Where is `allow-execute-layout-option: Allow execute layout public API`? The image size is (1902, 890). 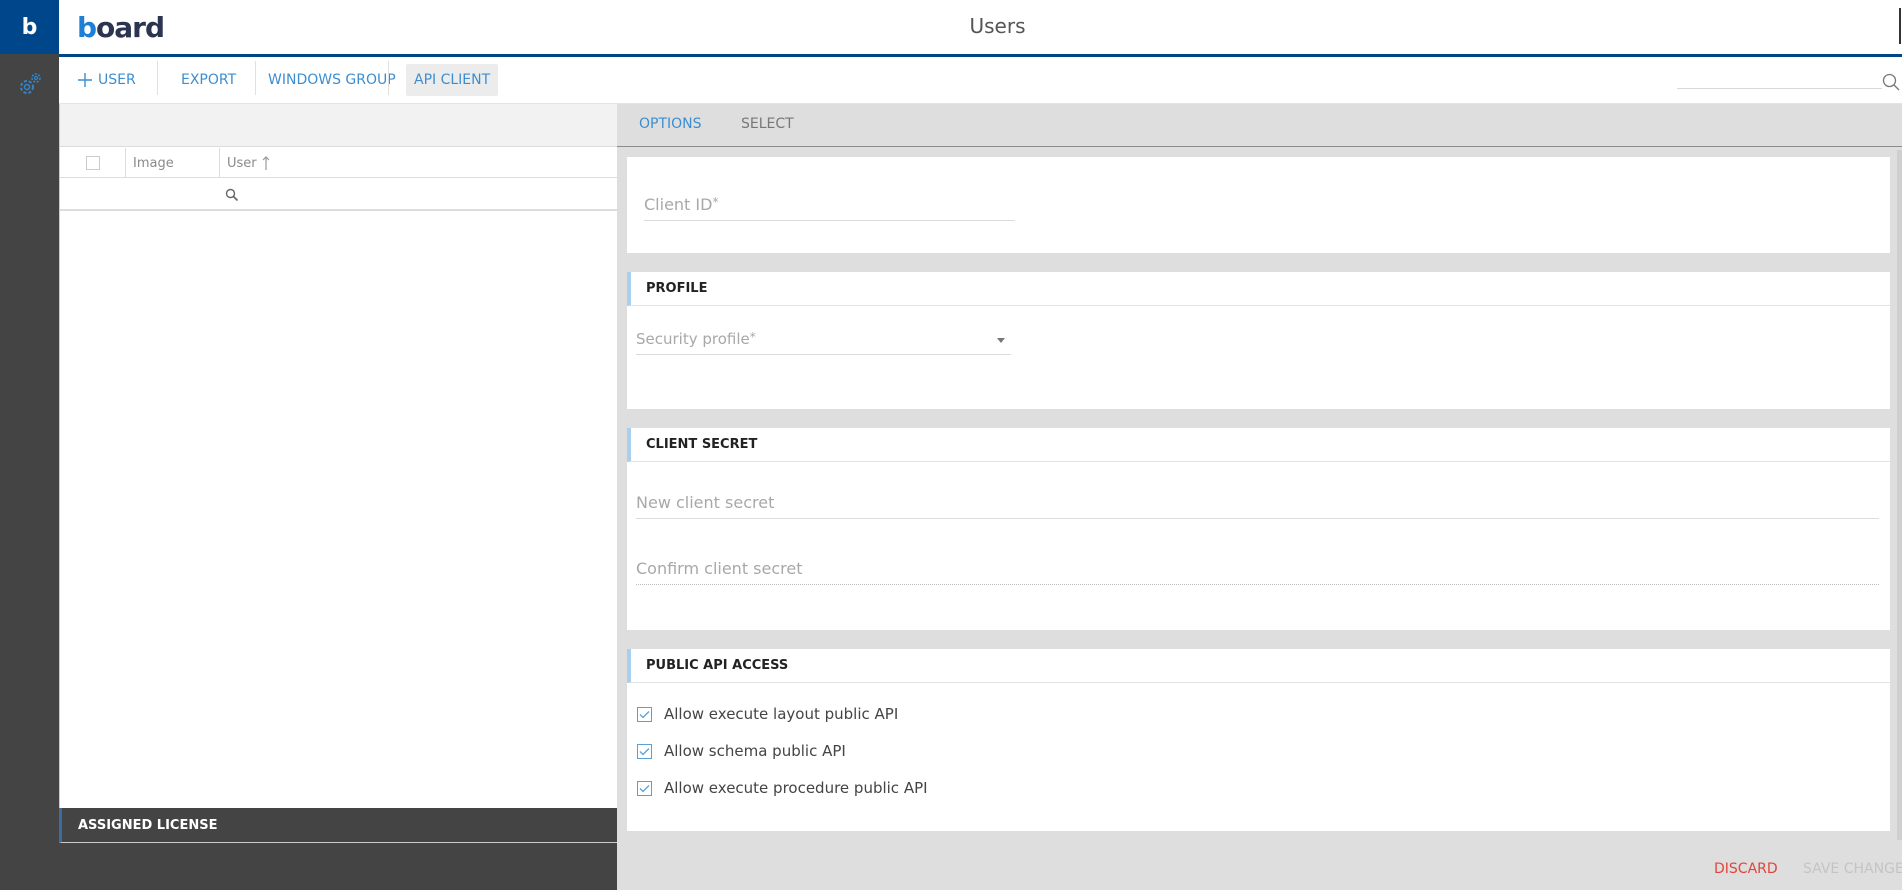 allow-execute-layout-option: Allow execute layout public API is located at coordinates (767, 714).